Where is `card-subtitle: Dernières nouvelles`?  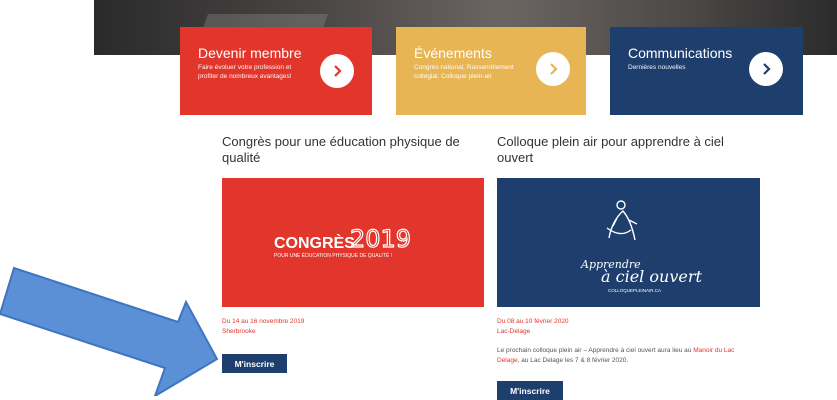
card-subtitle: Dernières nouvelles is located at coordinates (657, 67).